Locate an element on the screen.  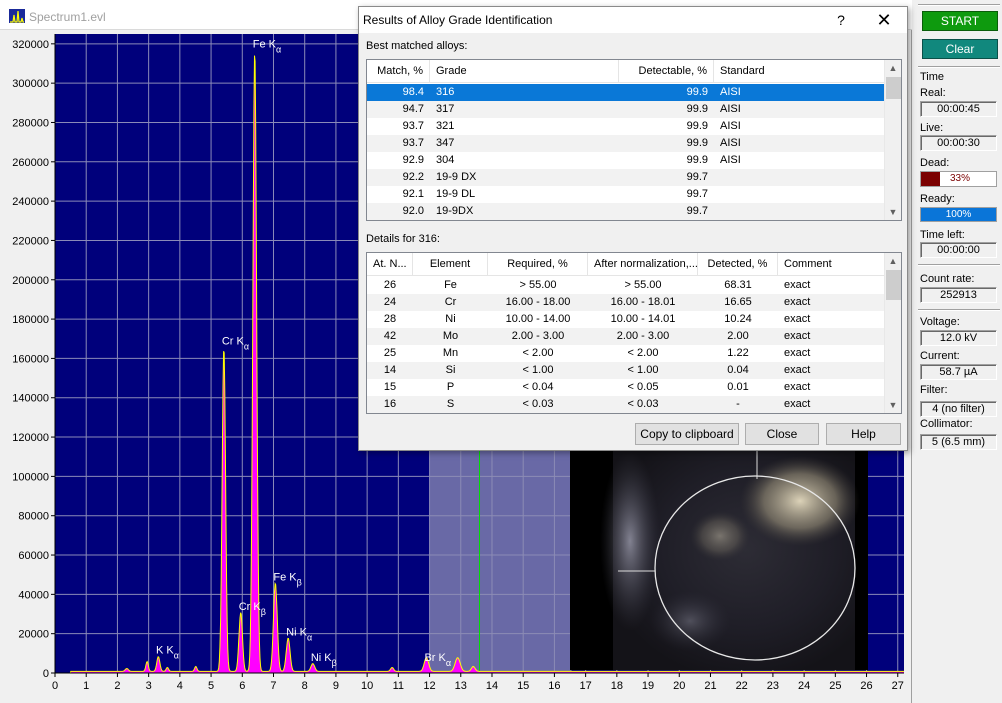
table-row: 42 Mo 2.00 - 3.00 2.00 - 3.00 2.00 exact is located at coordinates (626, 336).